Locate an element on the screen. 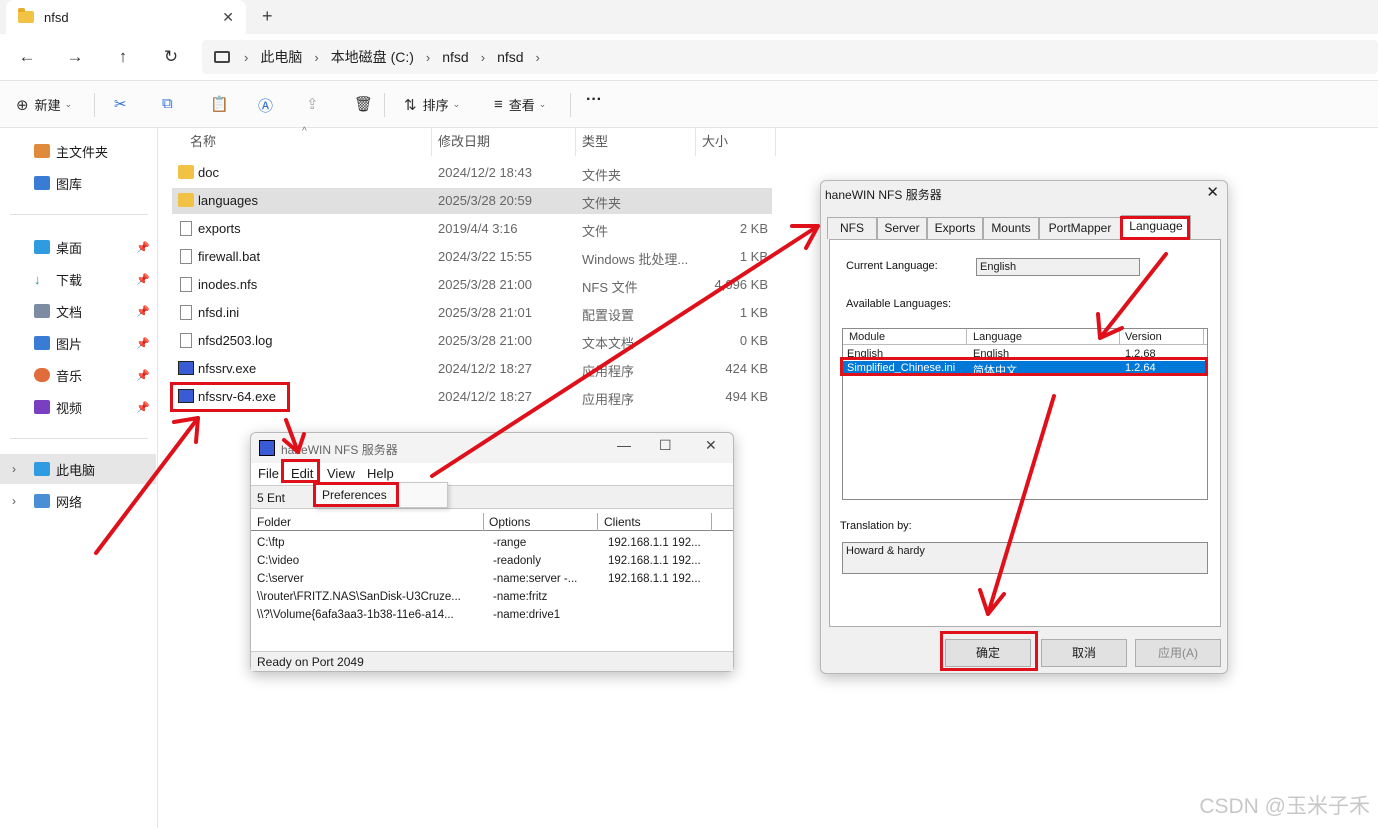  settings-file-icon is located at coordinates (186, 312).